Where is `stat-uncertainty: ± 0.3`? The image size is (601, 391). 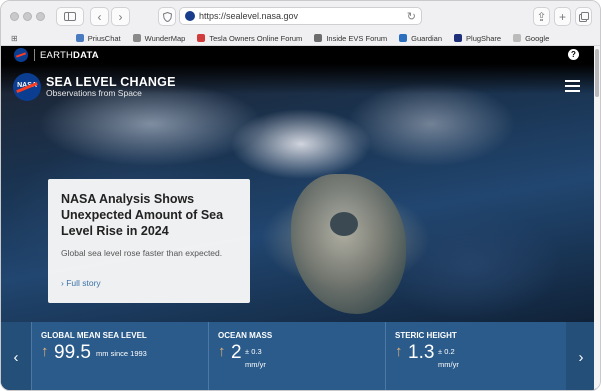
stat-uncertainty: ± 0.3 is located at coordinates (253, 351).